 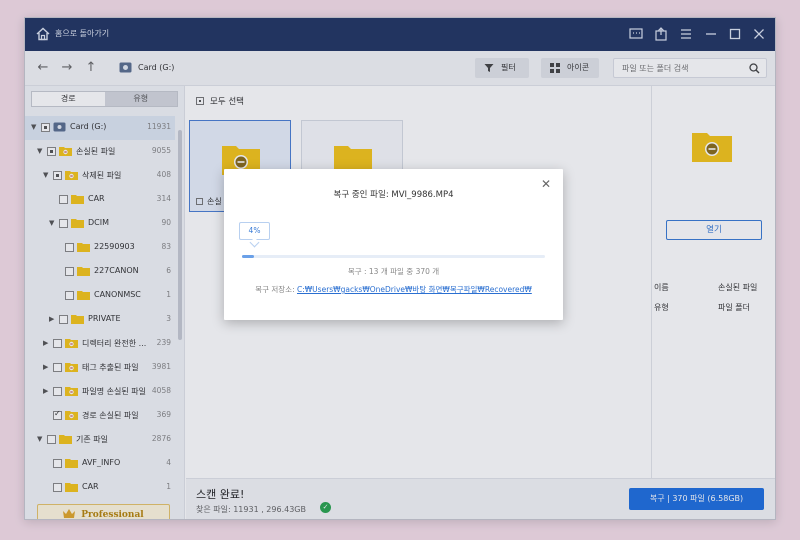 I want to click on progress-fill, so click(x=248, y=256).